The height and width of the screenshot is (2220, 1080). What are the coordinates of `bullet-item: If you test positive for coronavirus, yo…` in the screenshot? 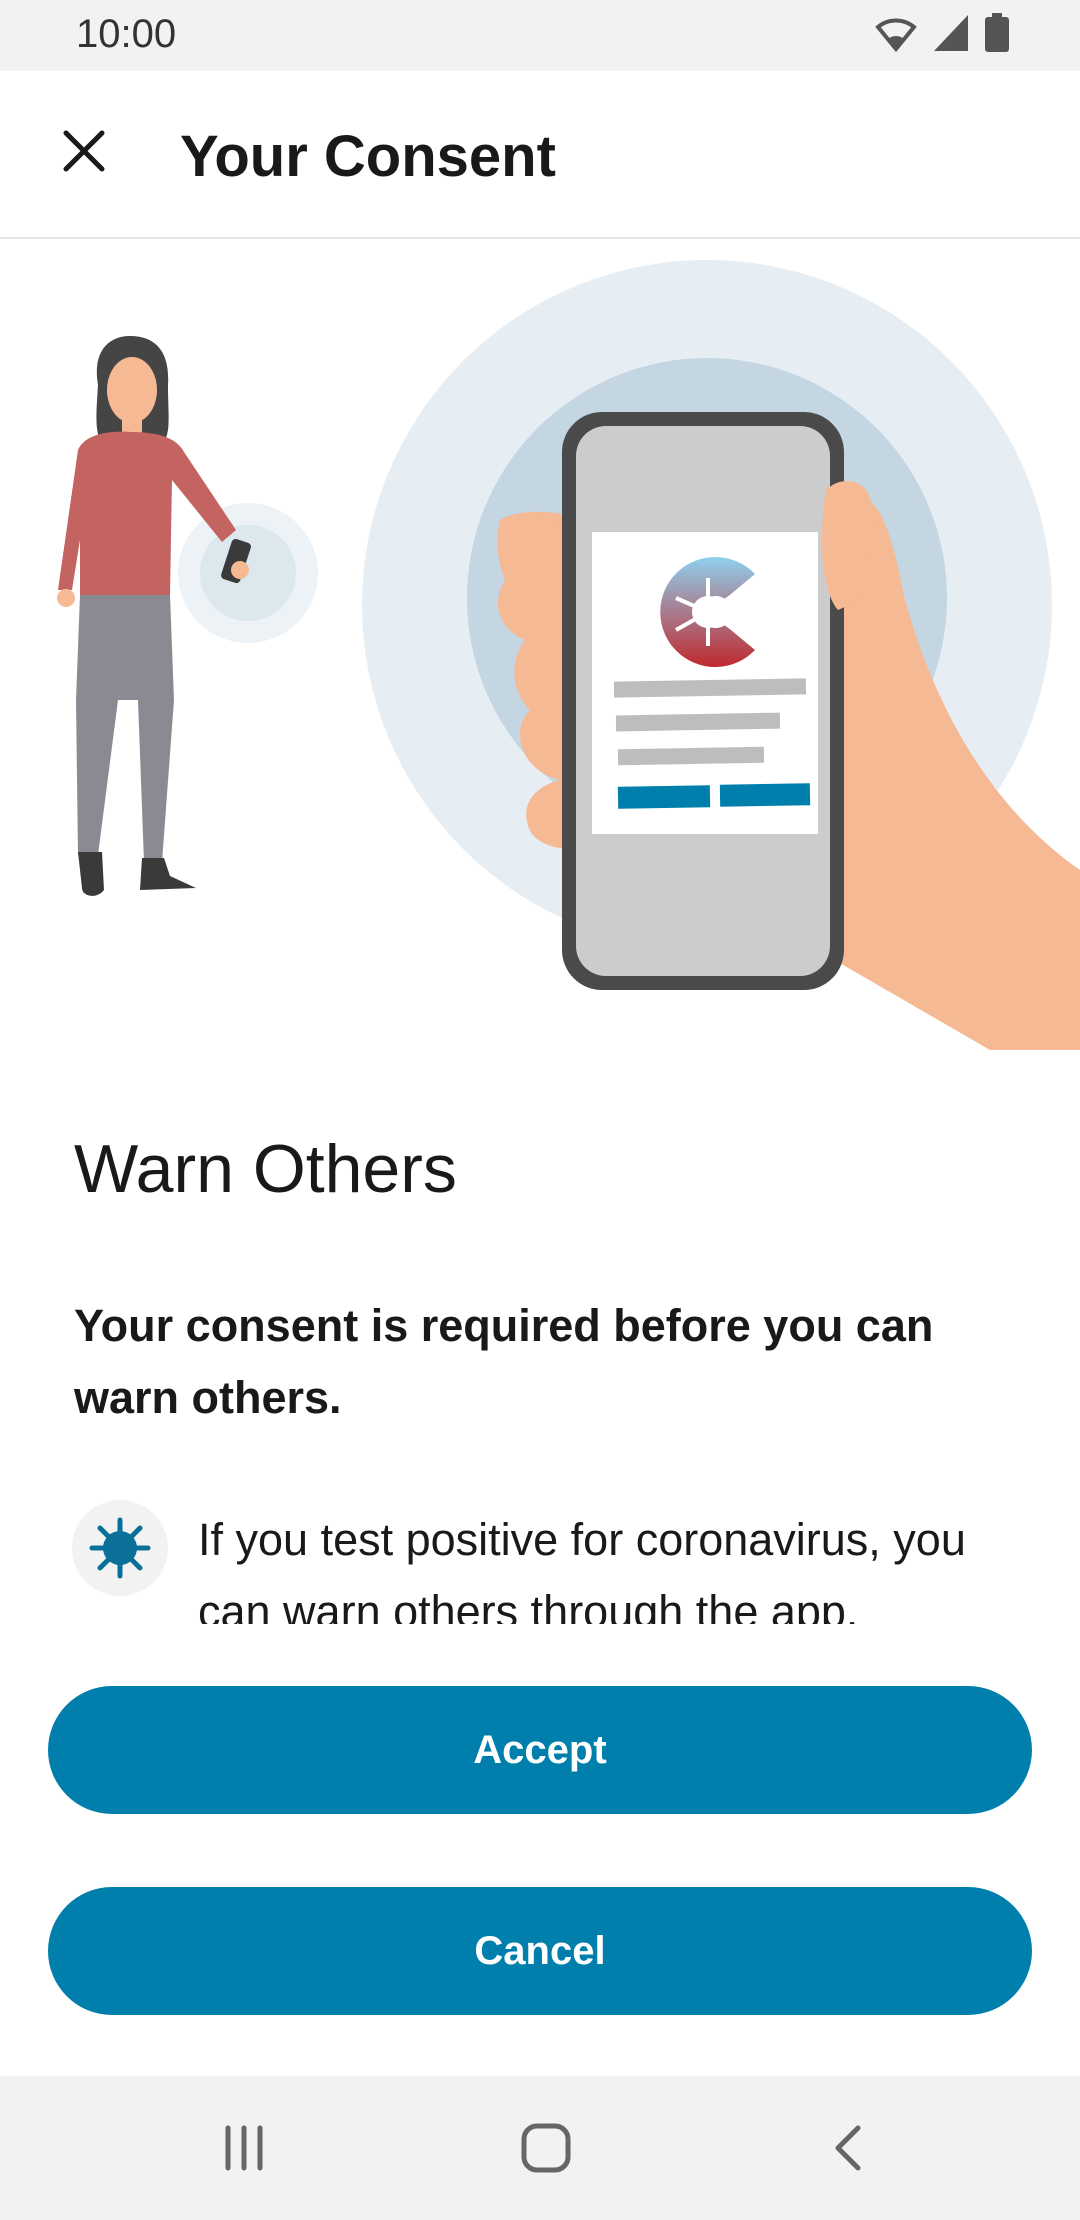 It's located at (542, 1562).